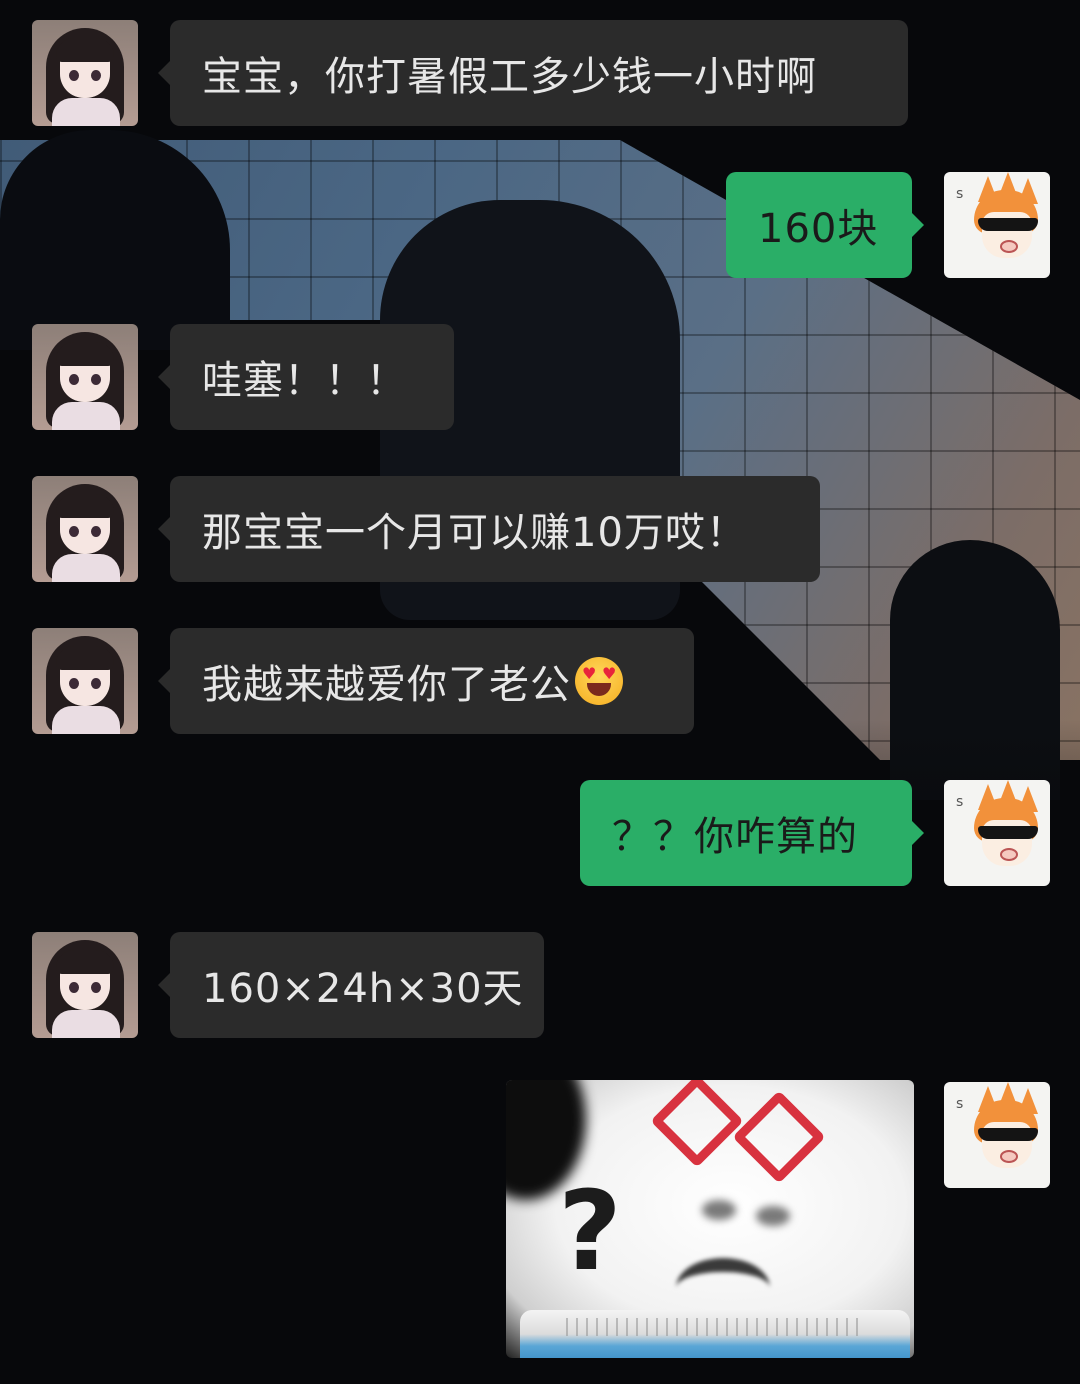  I want to click on sent-message-bubble: 160块, so click(825, 225).